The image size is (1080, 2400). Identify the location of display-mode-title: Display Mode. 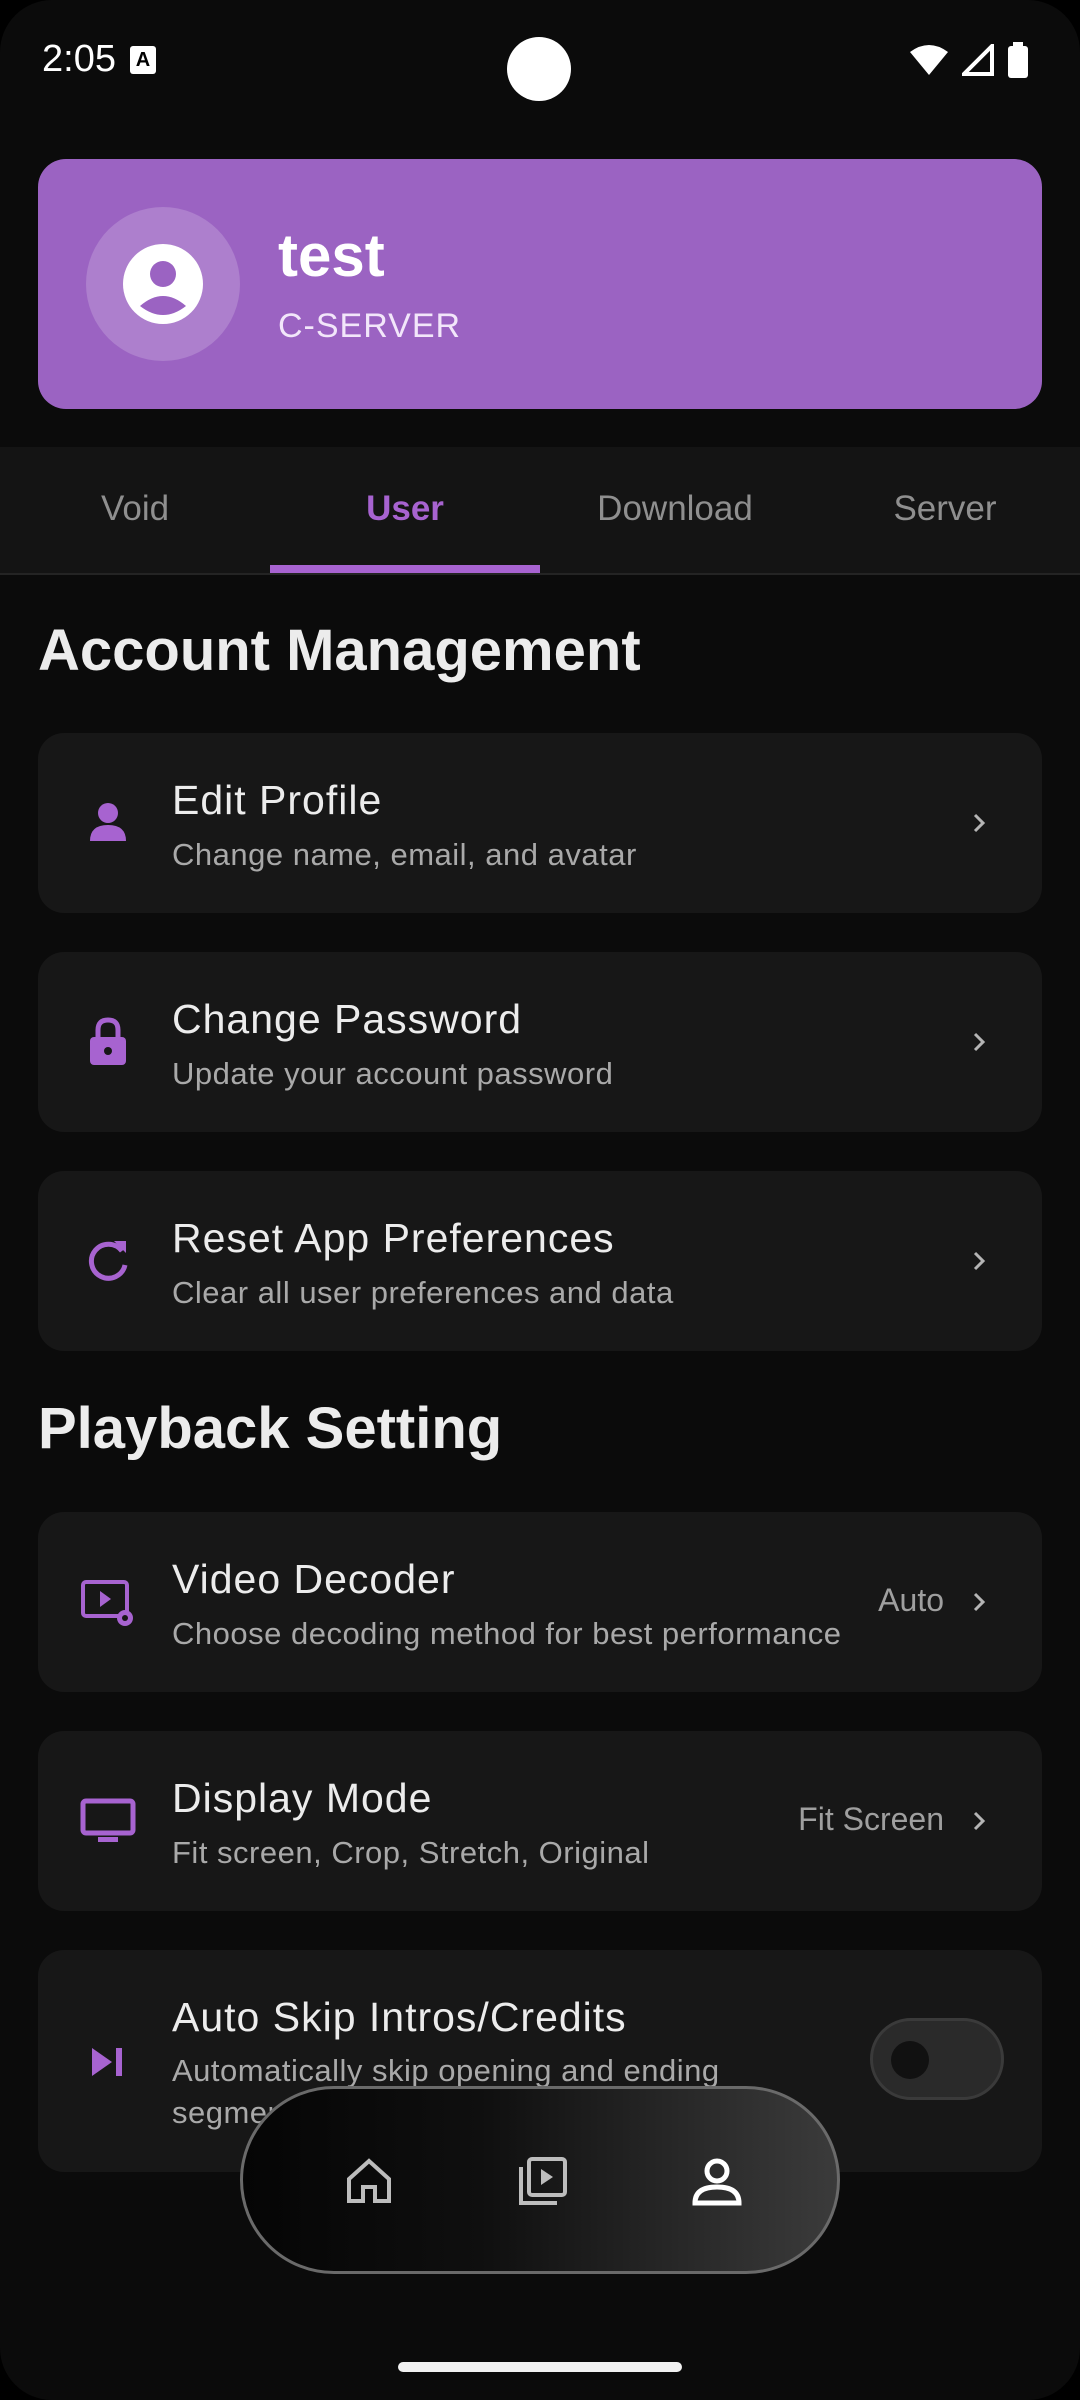
(302, 1798).